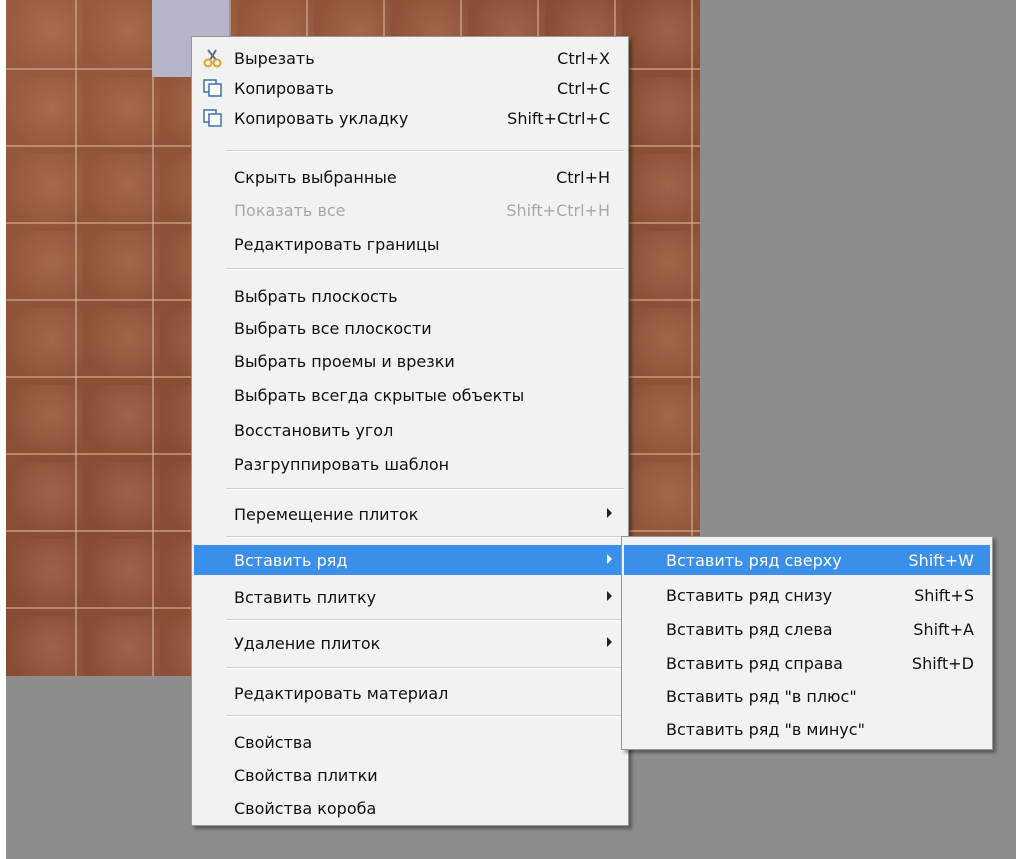  What do you see at coordinates (305, 808) in the screenshot?
I see `menu-item-label: Свойства короба` at bounding box center [305, 808].